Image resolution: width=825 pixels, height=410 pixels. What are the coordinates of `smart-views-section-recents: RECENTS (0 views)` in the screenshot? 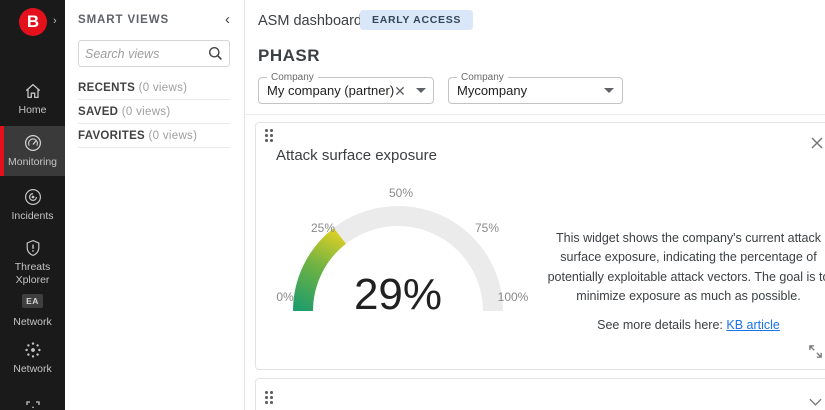 It's located at (154, 88).